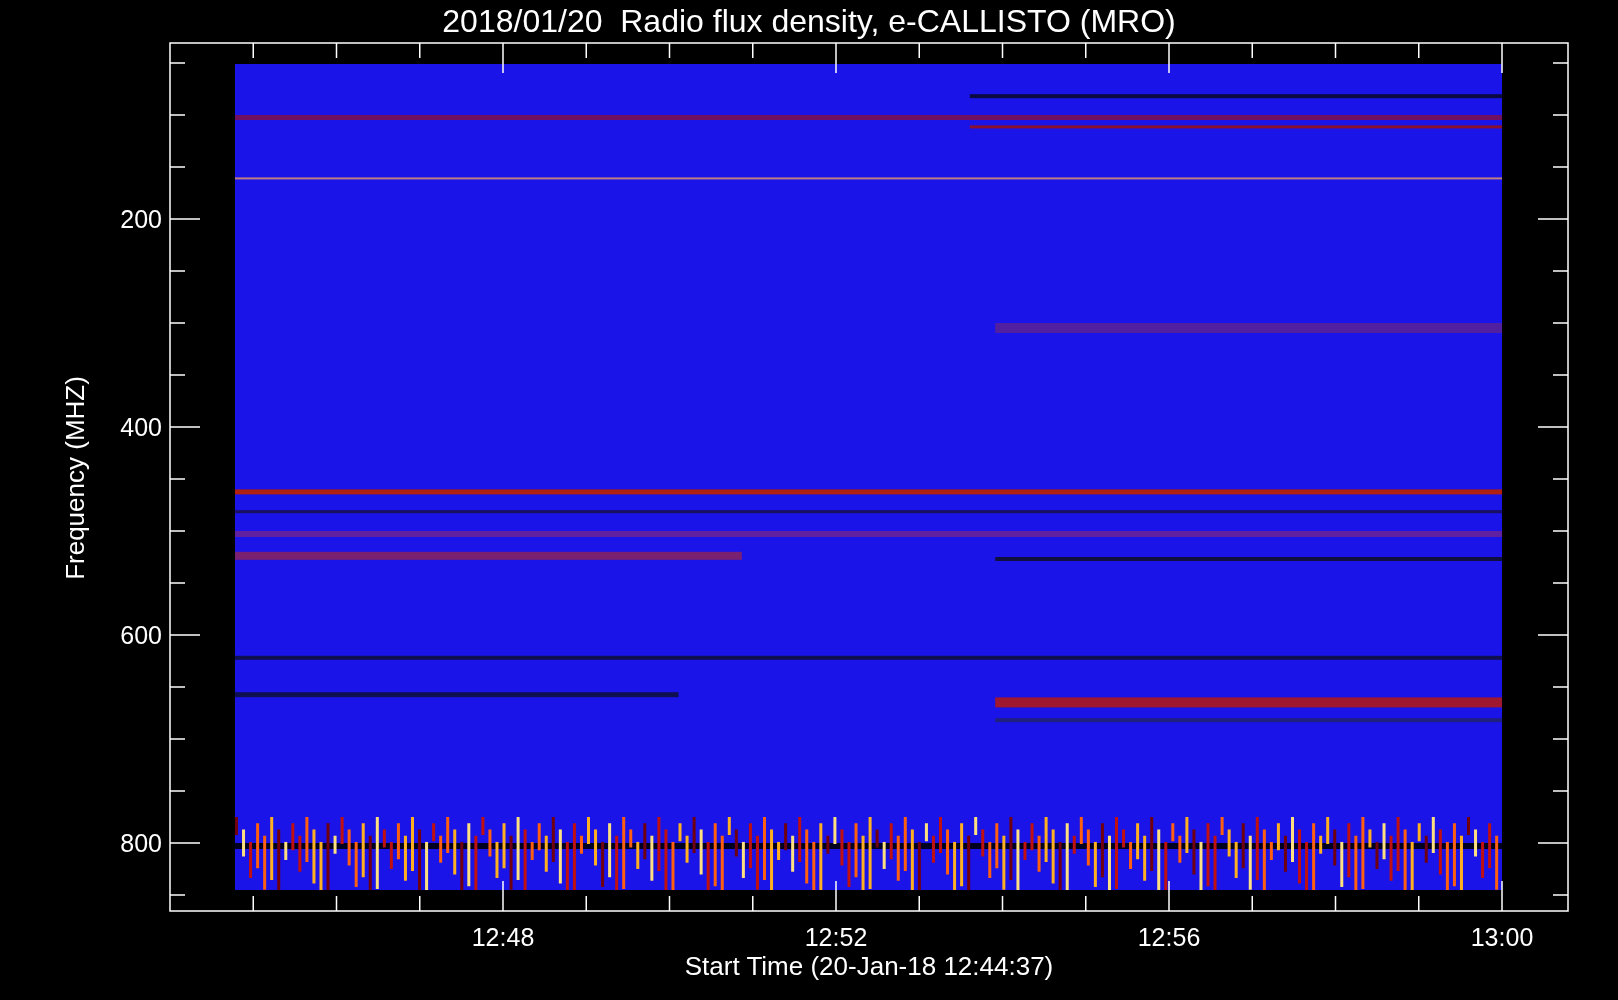 The width and height of the screenshot is (1618, 1000). What do you see at coordinates (869, 966) in the screenshot?
I see `x-axis-label: Start Time (20-Jan-18 12:44:37)` at bounding box center [869, 966].